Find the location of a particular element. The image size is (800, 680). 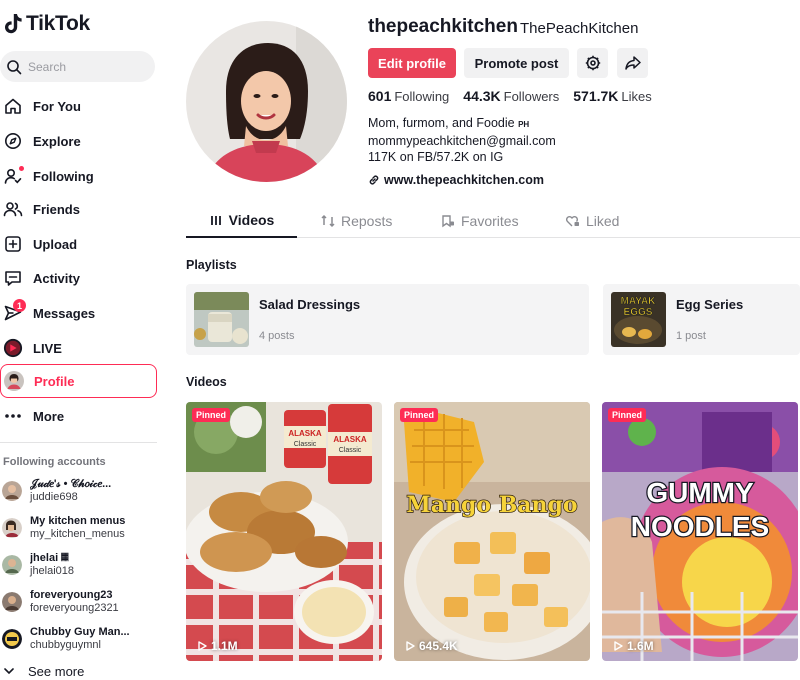

view-count: 1.1M is located at coordinates (218, 646).